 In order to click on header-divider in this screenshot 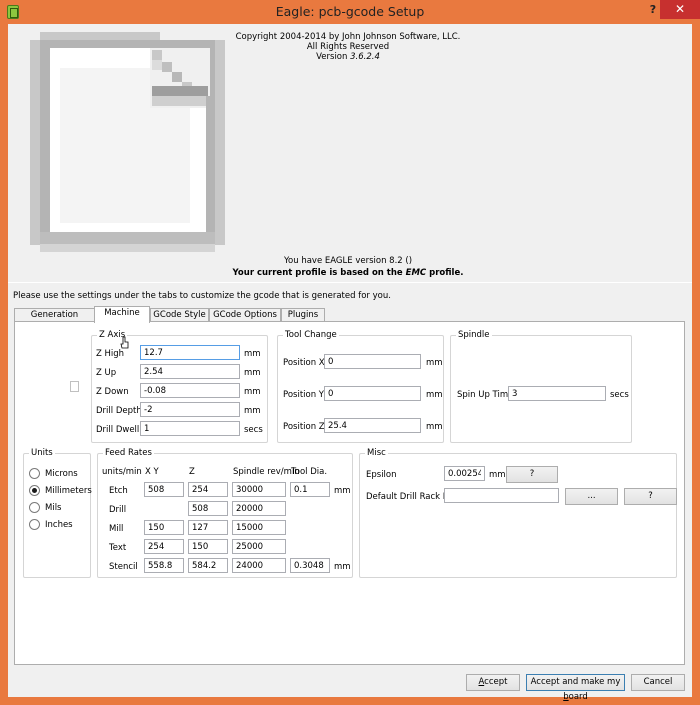, I will do `click(350, 282)`.